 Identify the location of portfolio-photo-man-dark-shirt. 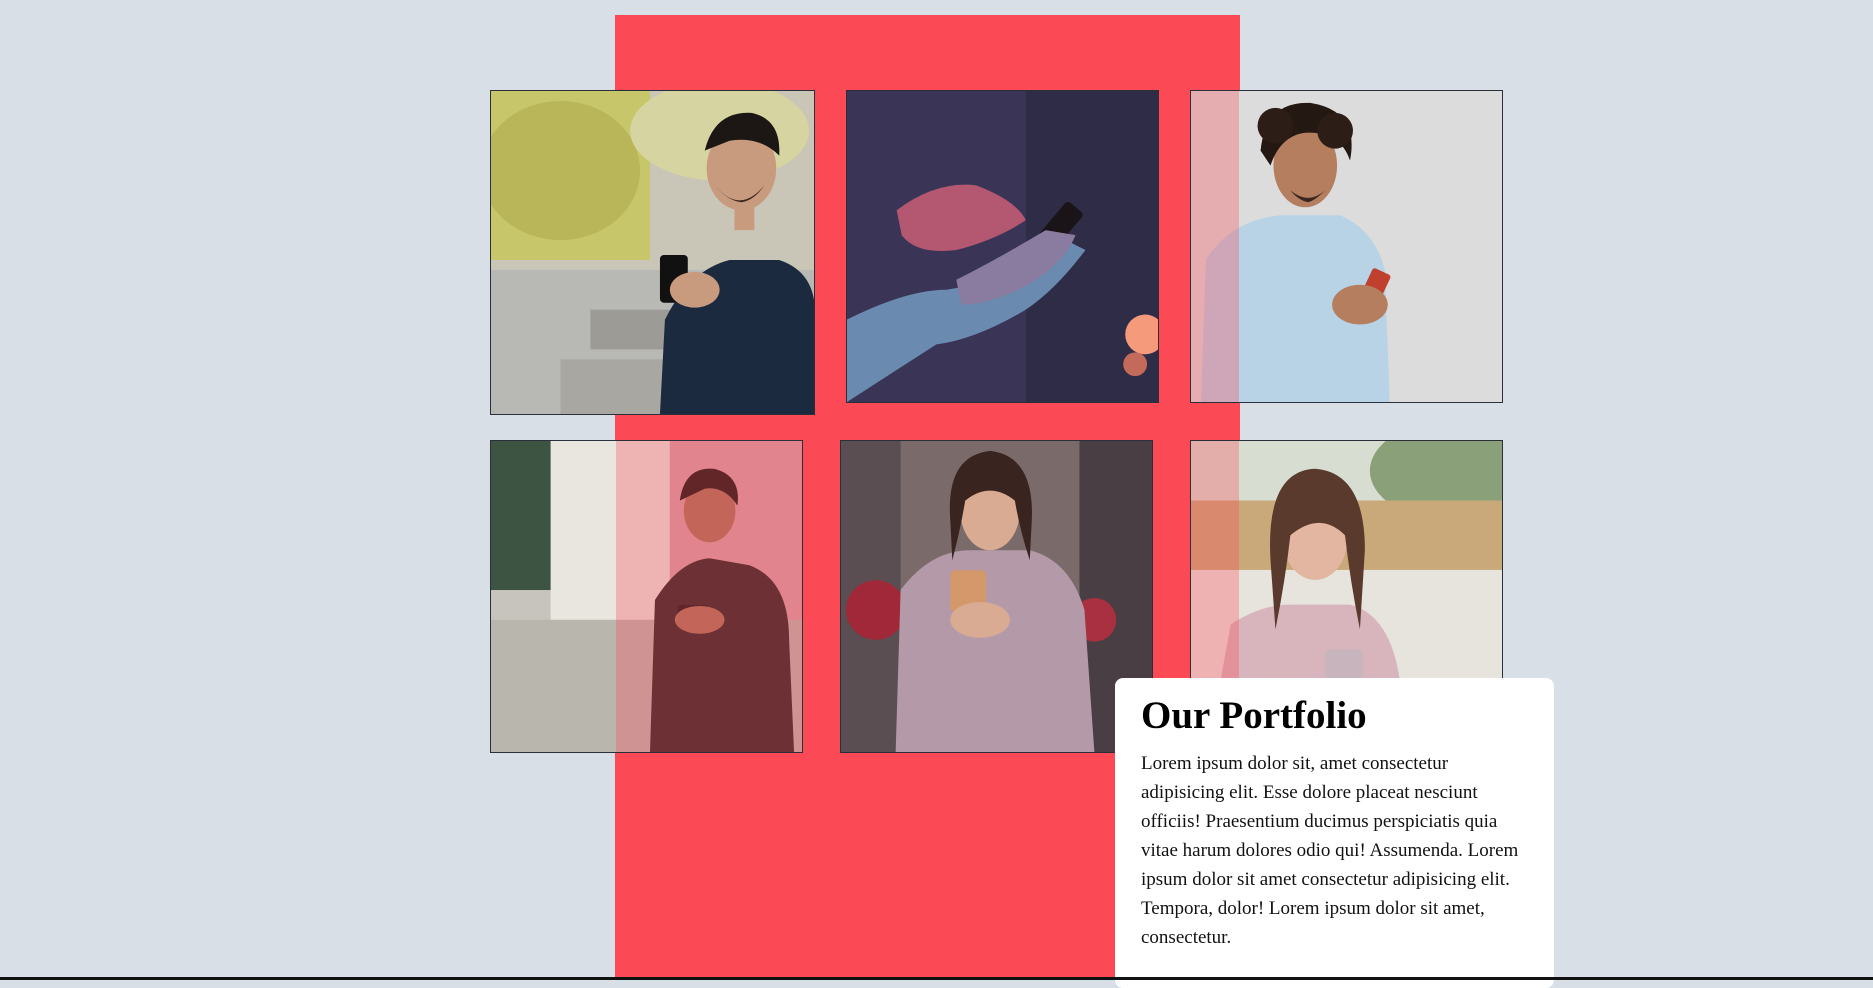
(652, 252).